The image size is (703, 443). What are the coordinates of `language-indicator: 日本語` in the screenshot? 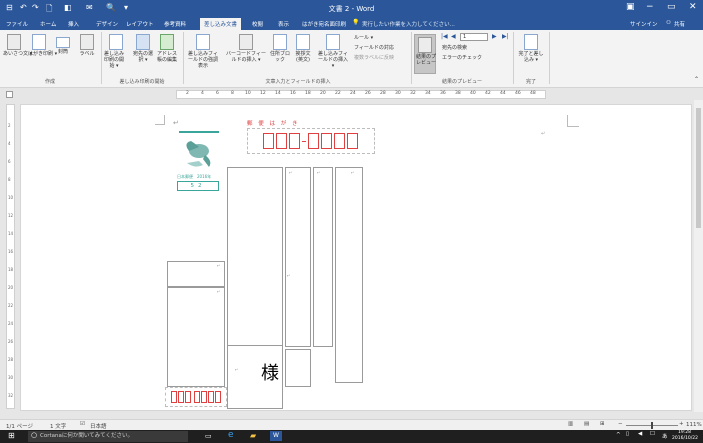 It's located at (98, 426).